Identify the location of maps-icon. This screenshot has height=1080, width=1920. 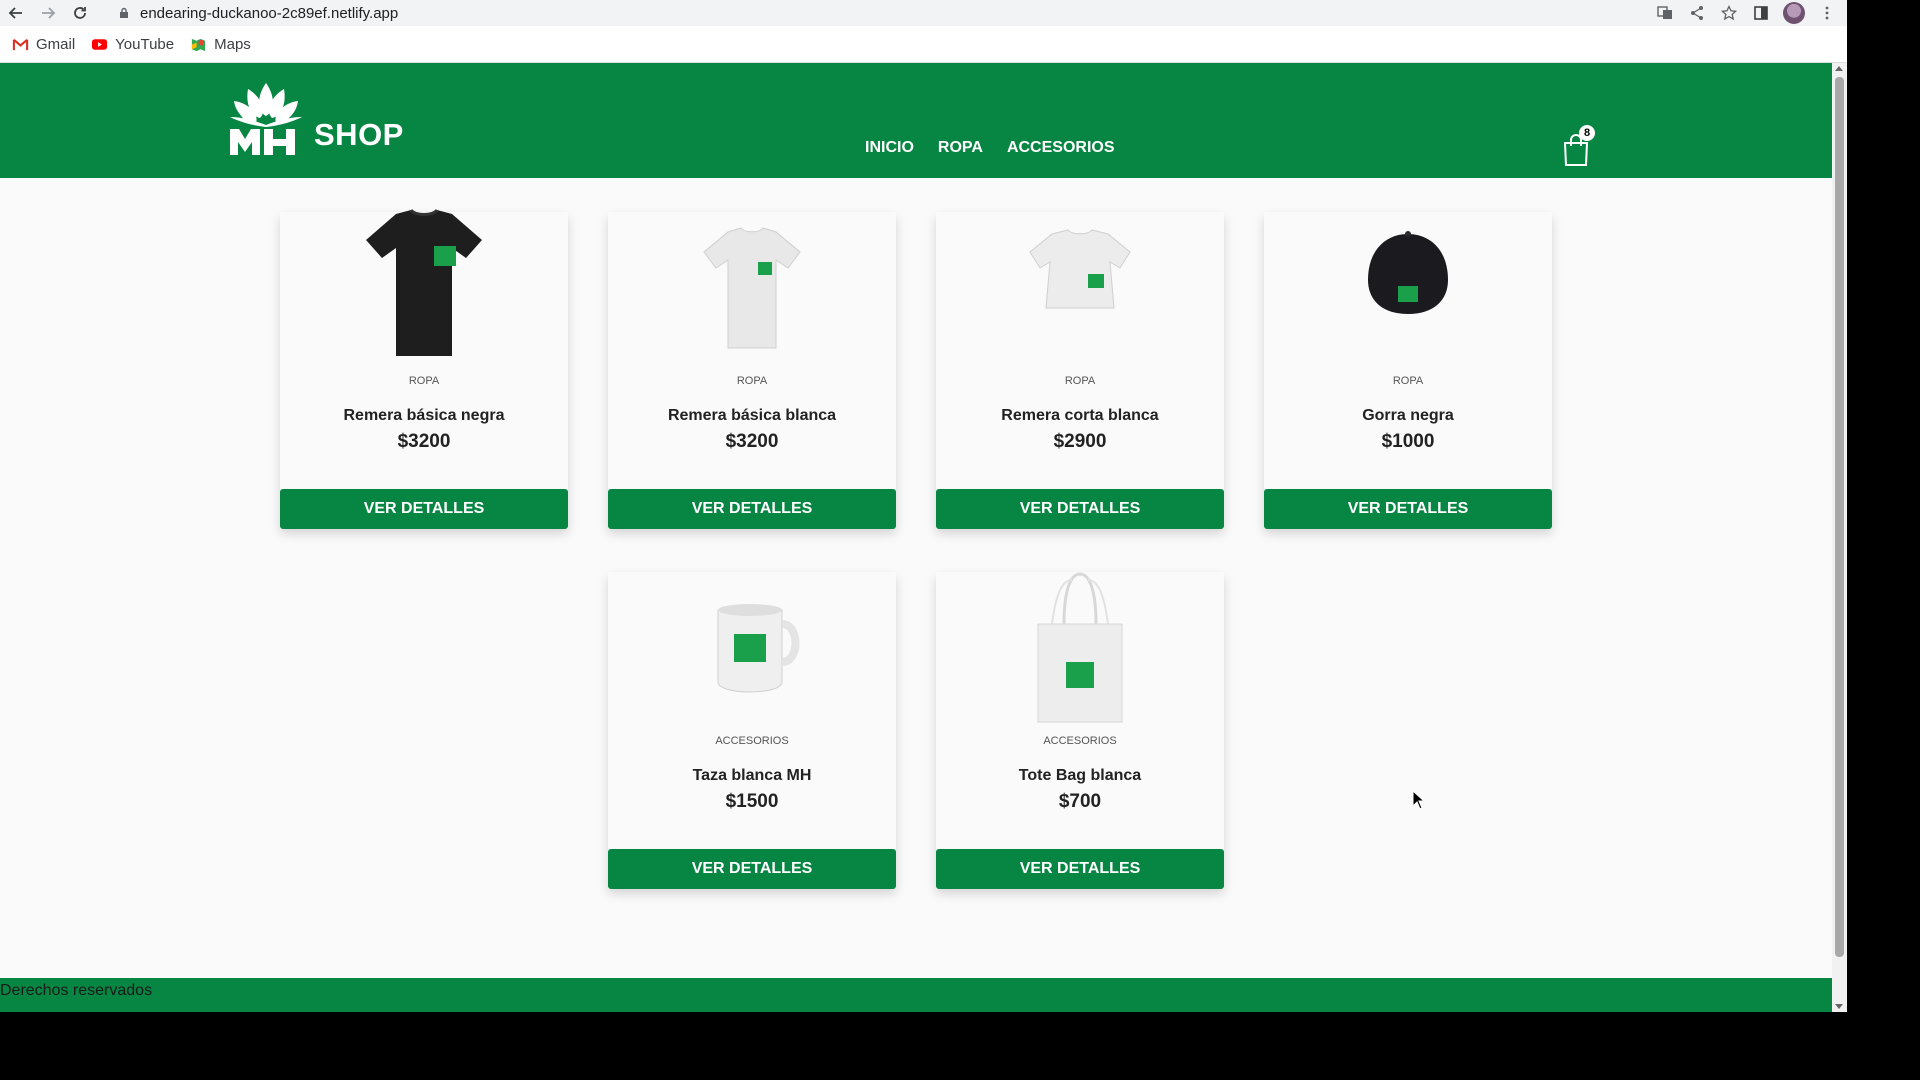
(199, 44).